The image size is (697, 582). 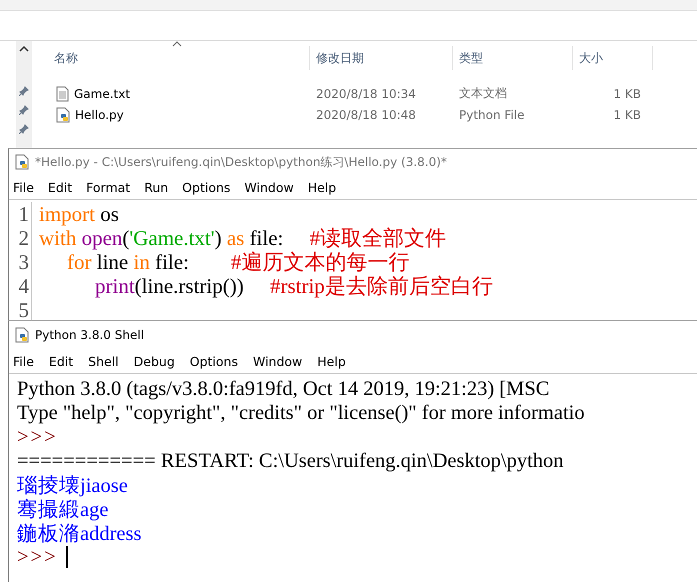 I want to click on menu-item: Format, so click(x=108, y=187).